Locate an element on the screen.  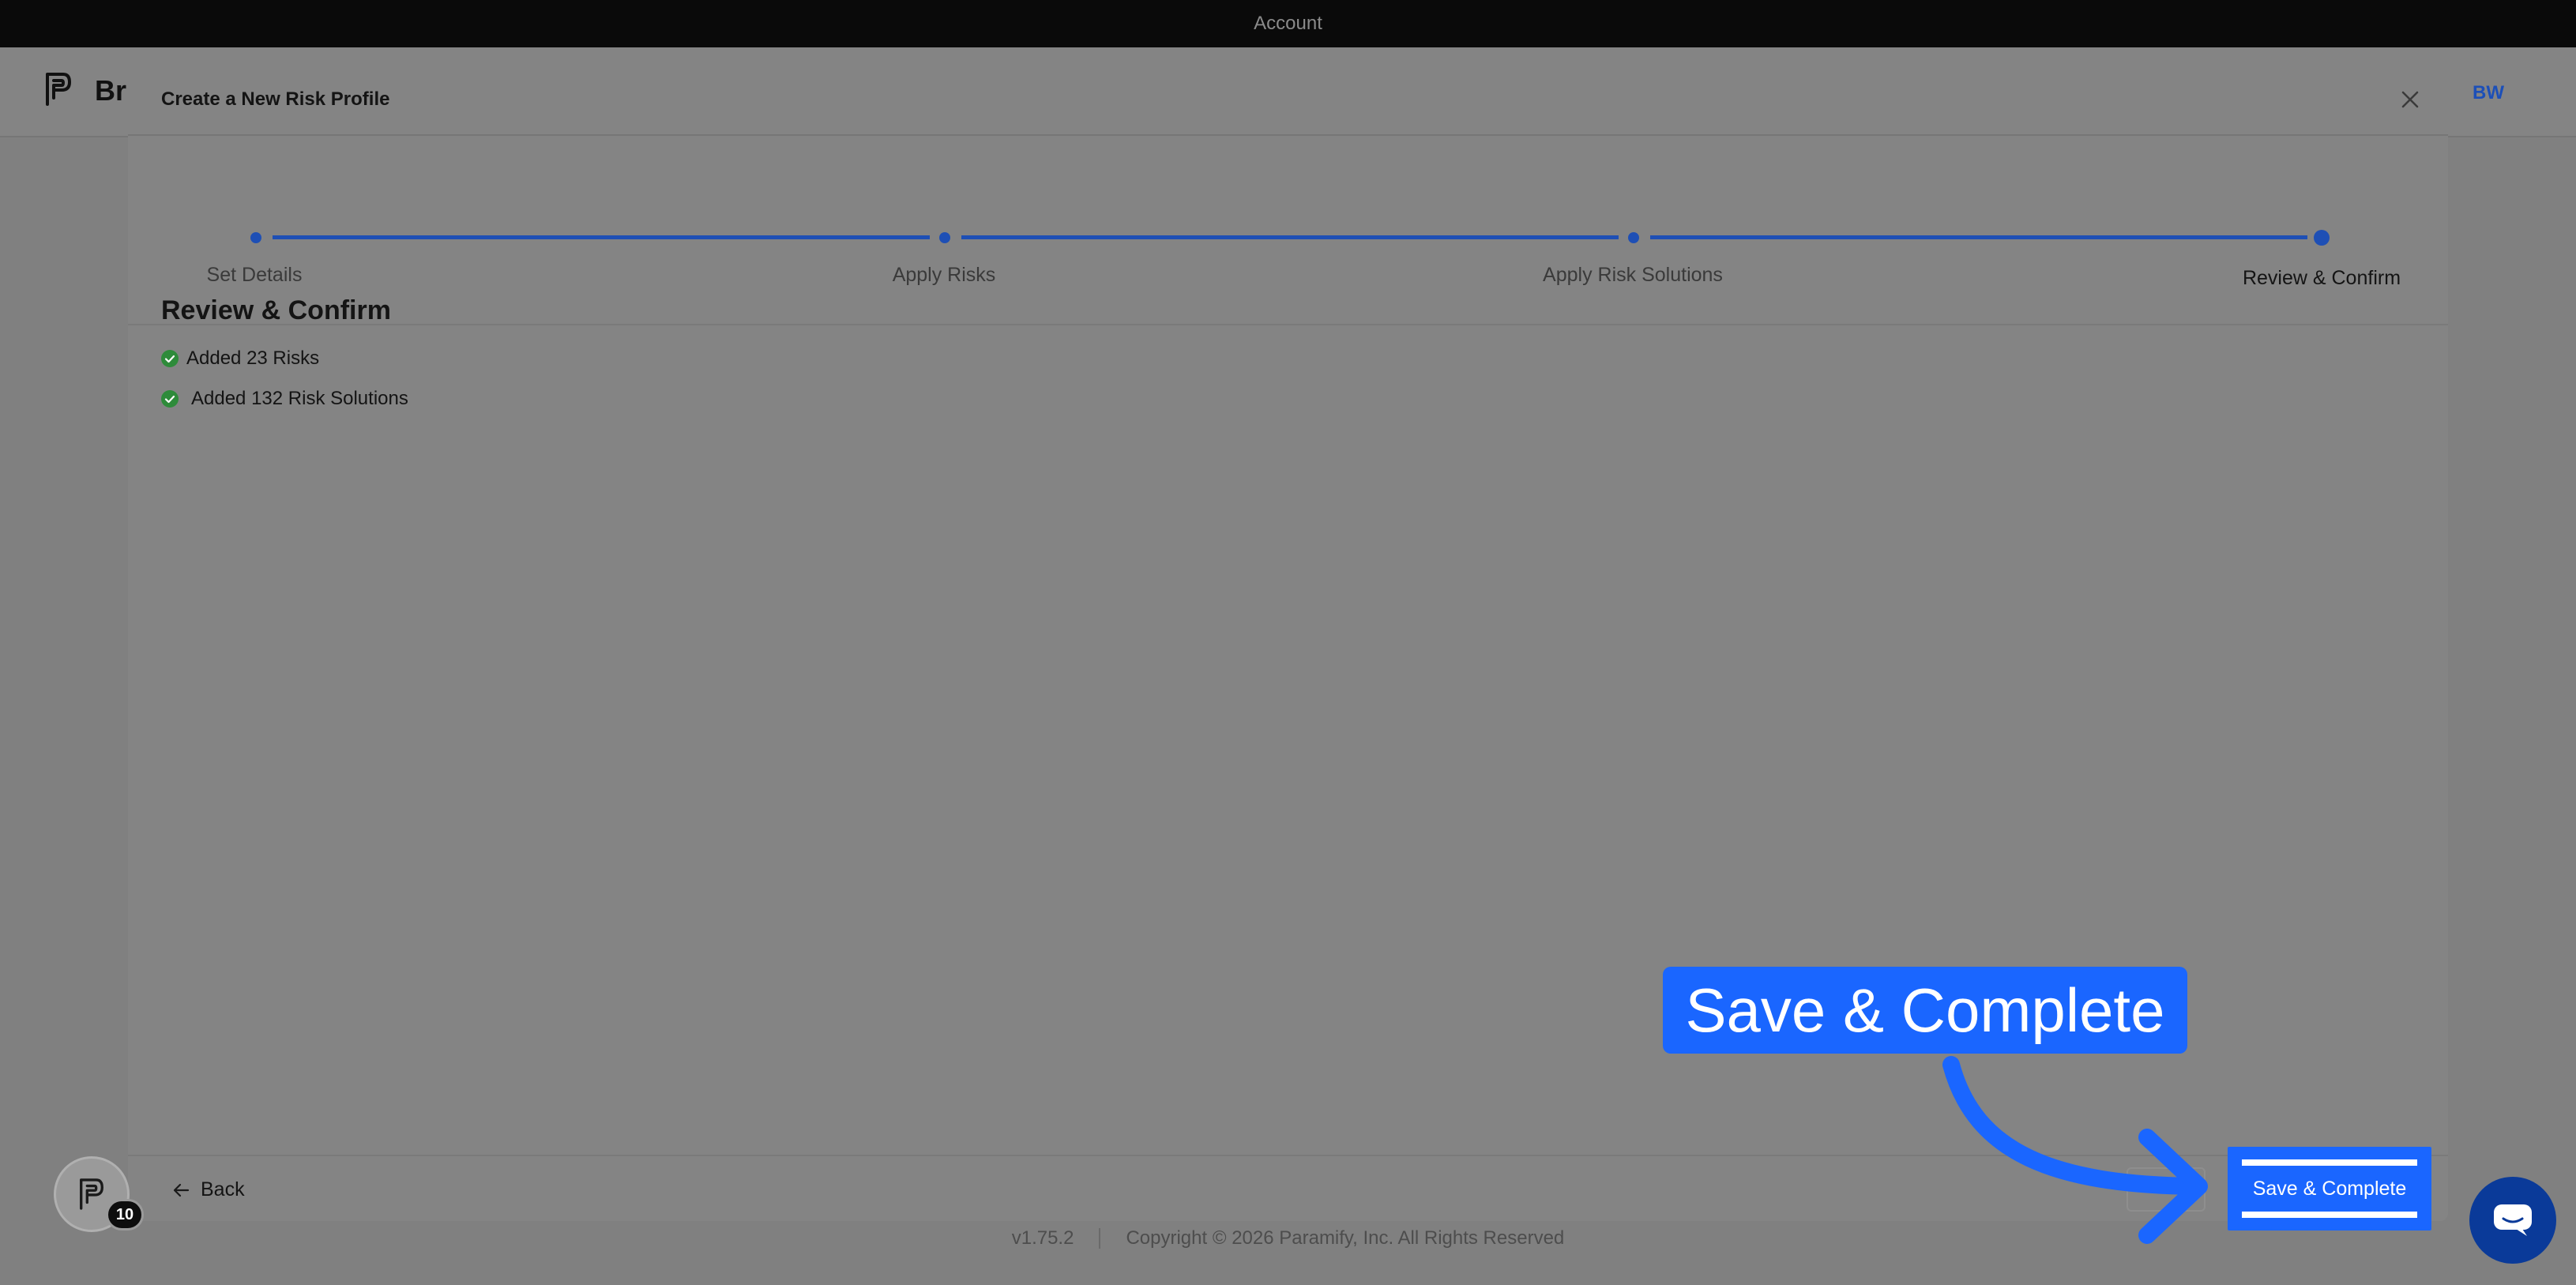
chat-button is located at coordinates (2513, 1220).